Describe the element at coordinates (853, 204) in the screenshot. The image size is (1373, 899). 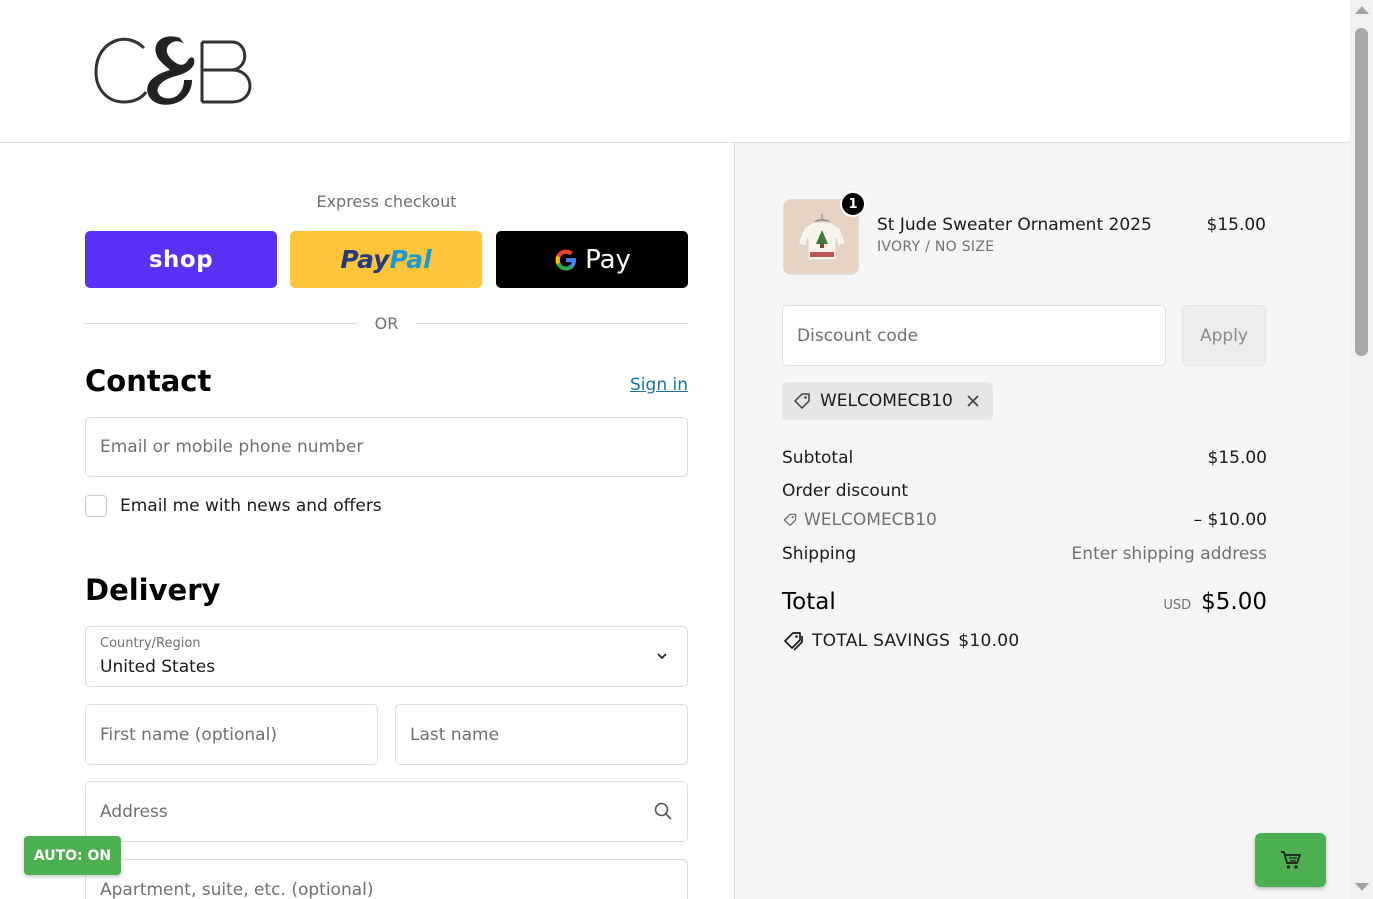
I see `quantity-badge: 1` at that location.